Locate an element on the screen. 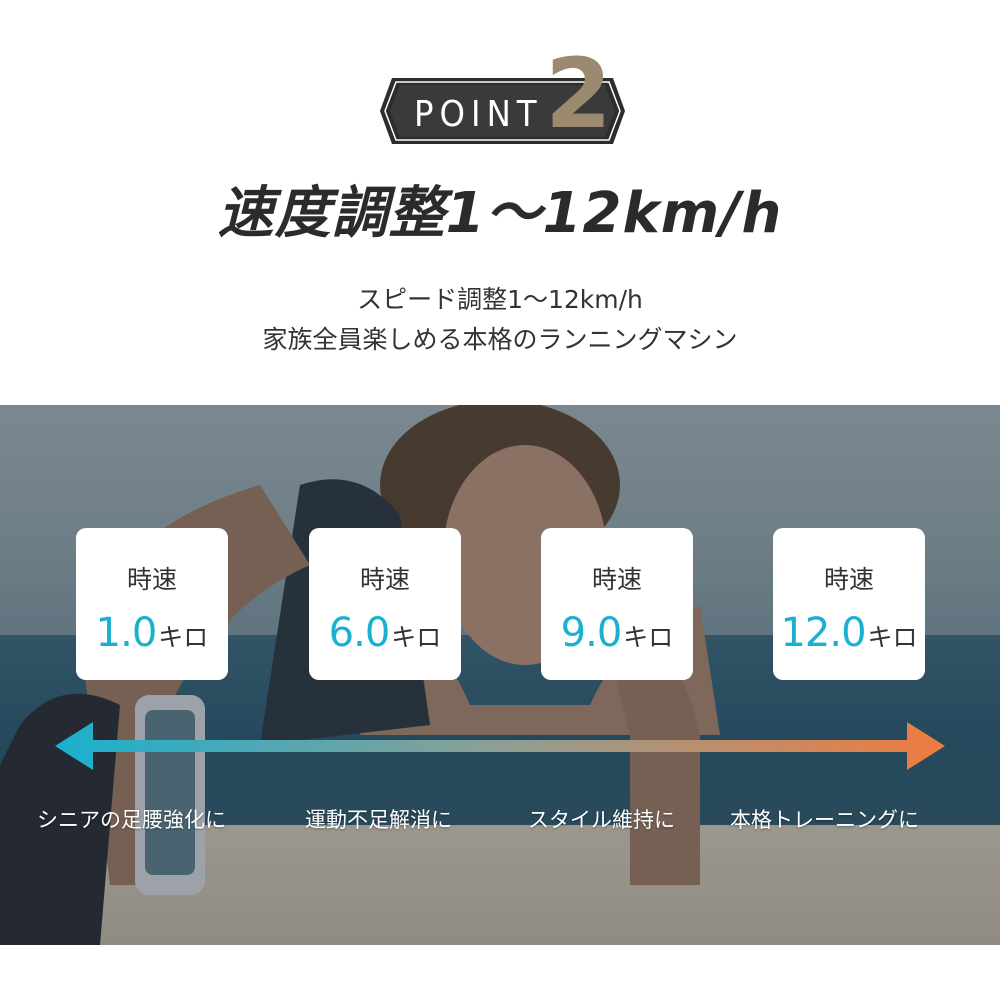 This screenshot has height=1000, width=1000. speed-value: 12.0 is located at coordinates (823, 633).